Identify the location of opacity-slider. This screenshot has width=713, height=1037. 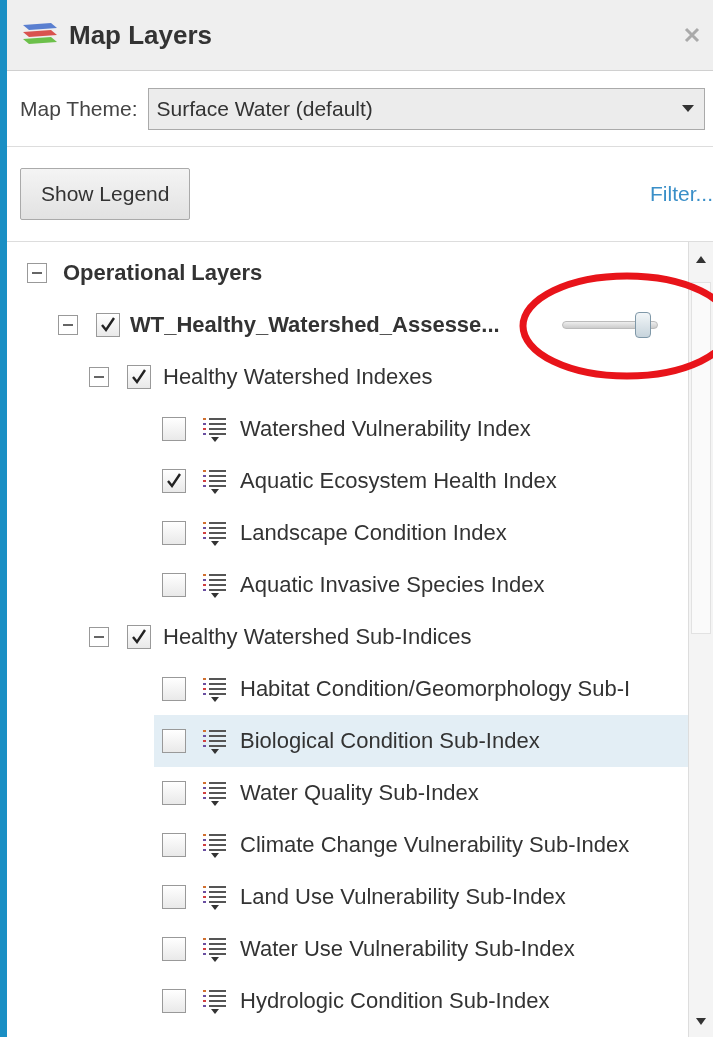
(610, 325).